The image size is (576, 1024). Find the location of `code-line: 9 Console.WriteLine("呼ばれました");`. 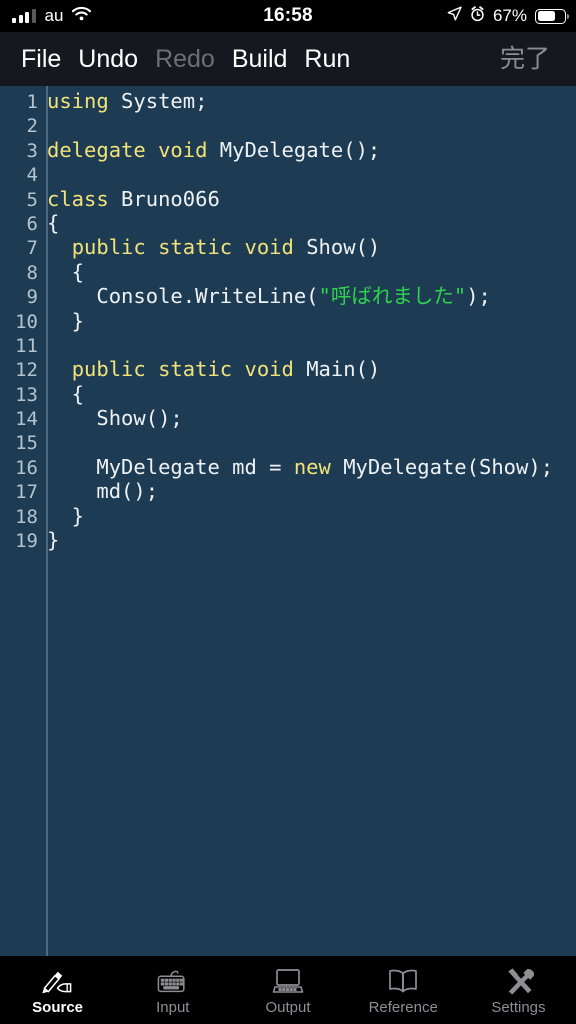

code-line: 9 Console.WriteLine("呼ばれました"); is located at coordinates (288, 296).